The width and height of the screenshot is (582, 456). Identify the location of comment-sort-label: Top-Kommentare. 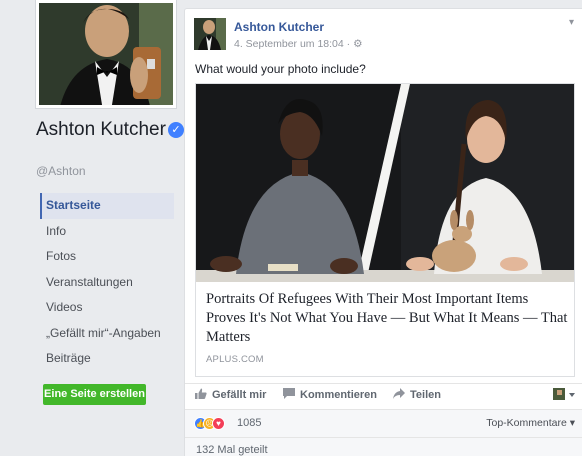
(526, 423).